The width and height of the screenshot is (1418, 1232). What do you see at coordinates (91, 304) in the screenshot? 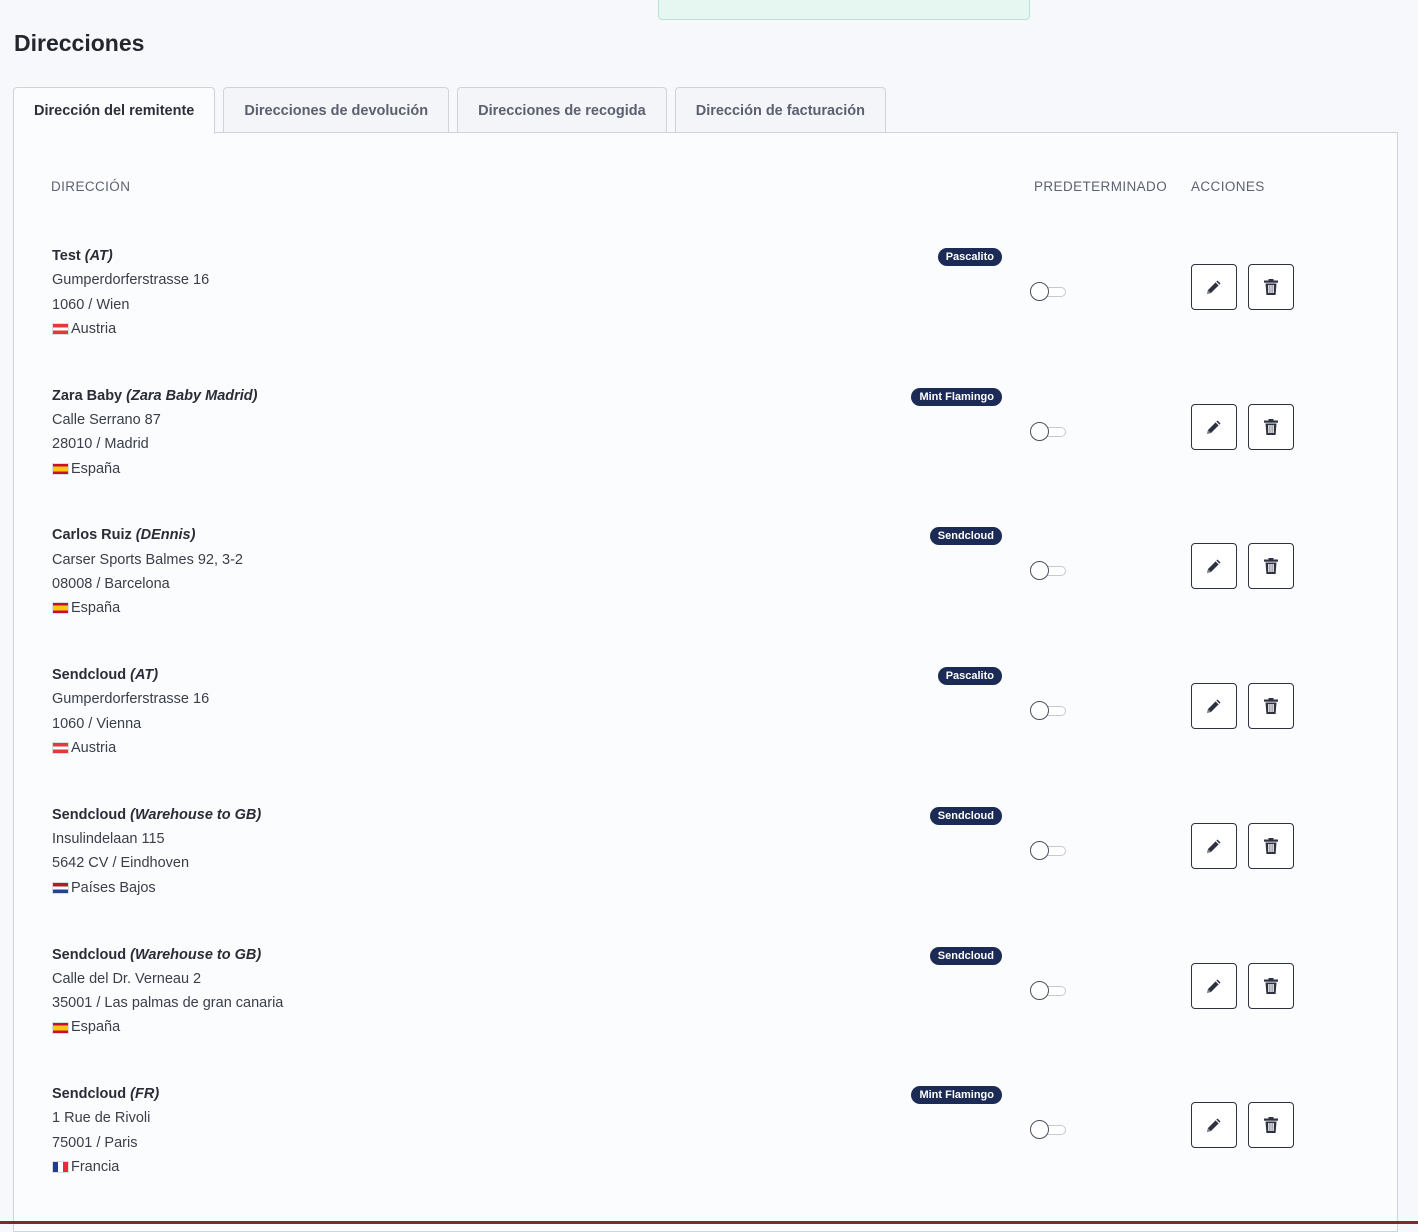
I see `address-city: 1060 / Wien` at bounding box center [91, 304].